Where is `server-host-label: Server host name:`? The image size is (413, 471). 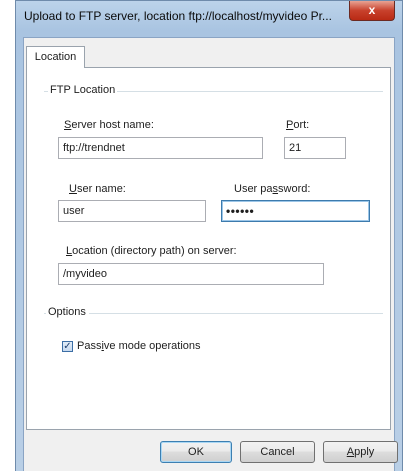
server-host-label: Server host name: is located at coordinates (109, 125).